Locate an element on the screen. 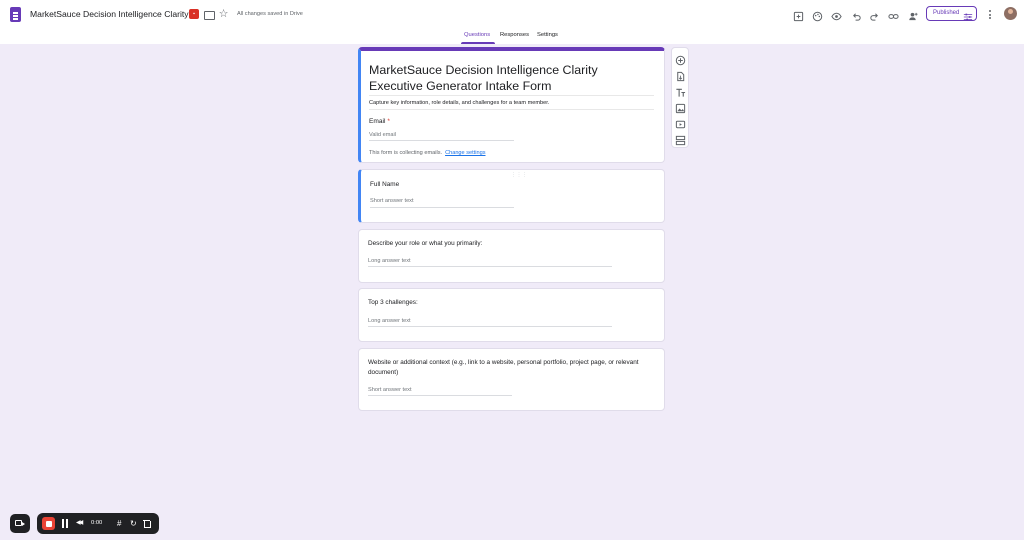 This screenshot has width=1024, height=540. active-tab-indicator is located at coordinates (478, 43).